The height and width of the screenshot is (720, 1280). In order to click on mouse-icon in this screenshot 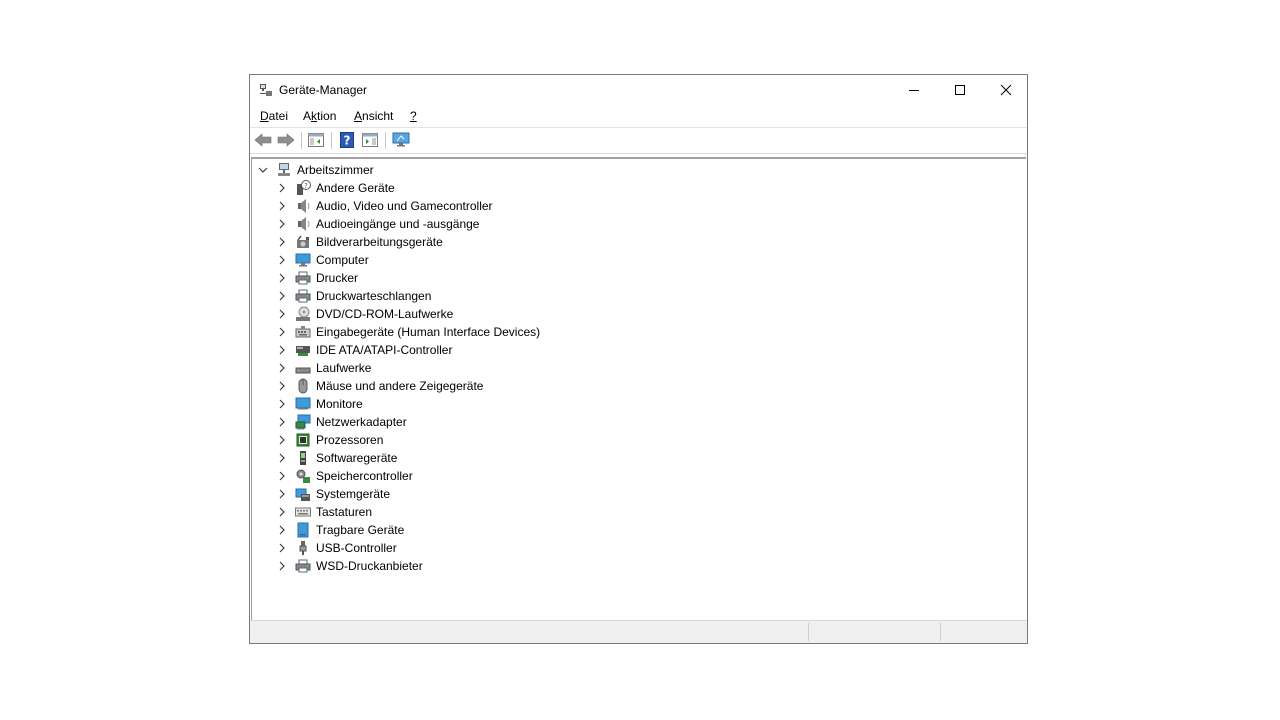, I will do `click(303, 386)`.